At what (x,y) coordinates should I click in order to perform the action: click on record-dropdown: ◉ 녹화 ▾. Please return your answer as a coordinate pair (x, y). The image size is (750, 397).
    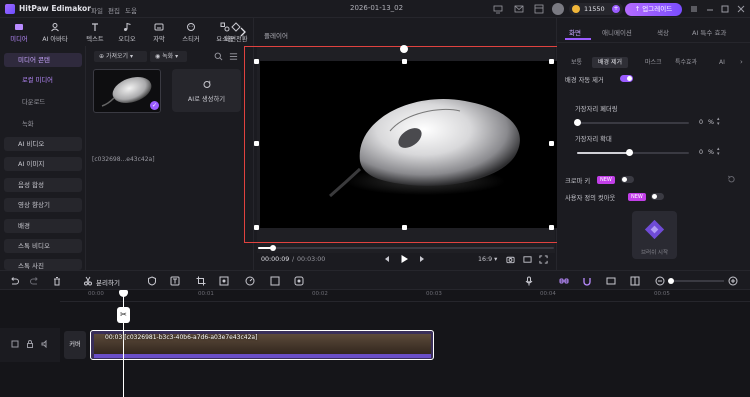
    Looking at the image, I should click on (168, 56).